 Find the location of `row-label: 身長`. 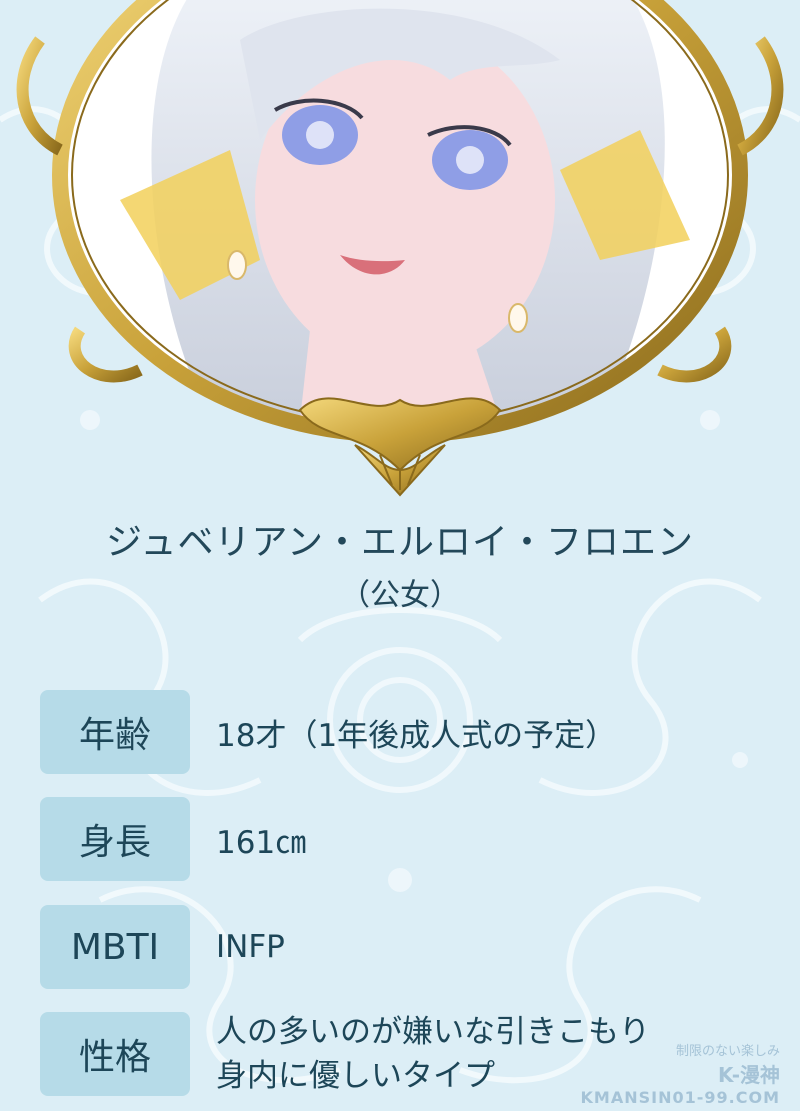

row-label: 身長 is located at coordinates (115, 839).